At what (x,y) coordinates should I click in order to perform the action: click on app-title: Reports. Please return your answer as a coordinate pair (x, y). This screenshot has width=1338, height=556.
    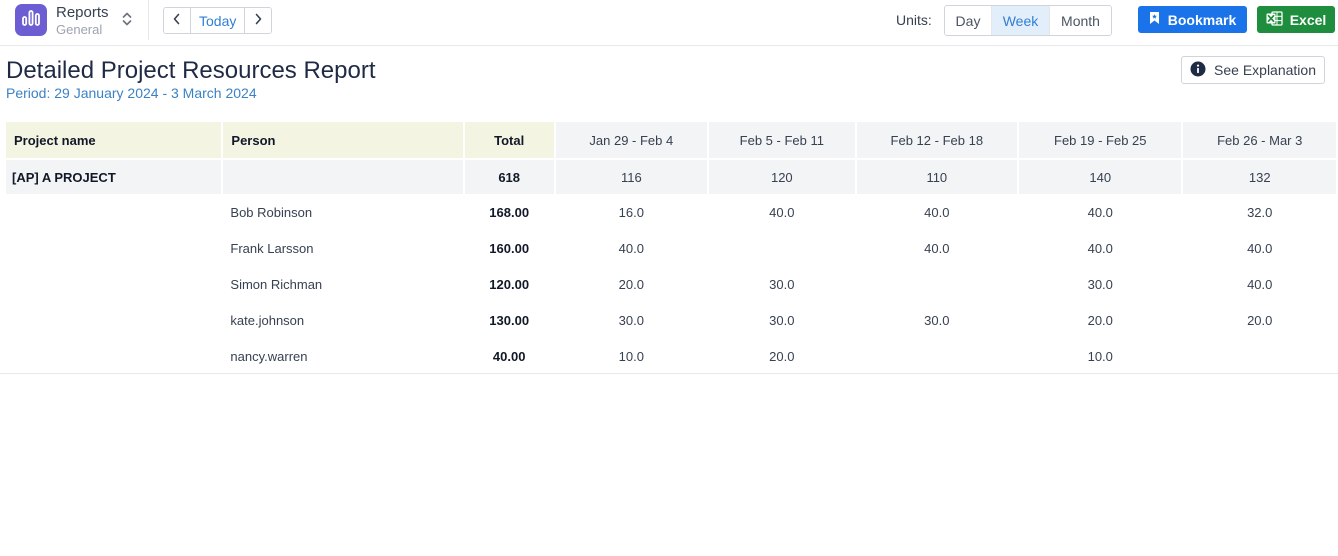
    Looking at the image, I should click on (82, 12).